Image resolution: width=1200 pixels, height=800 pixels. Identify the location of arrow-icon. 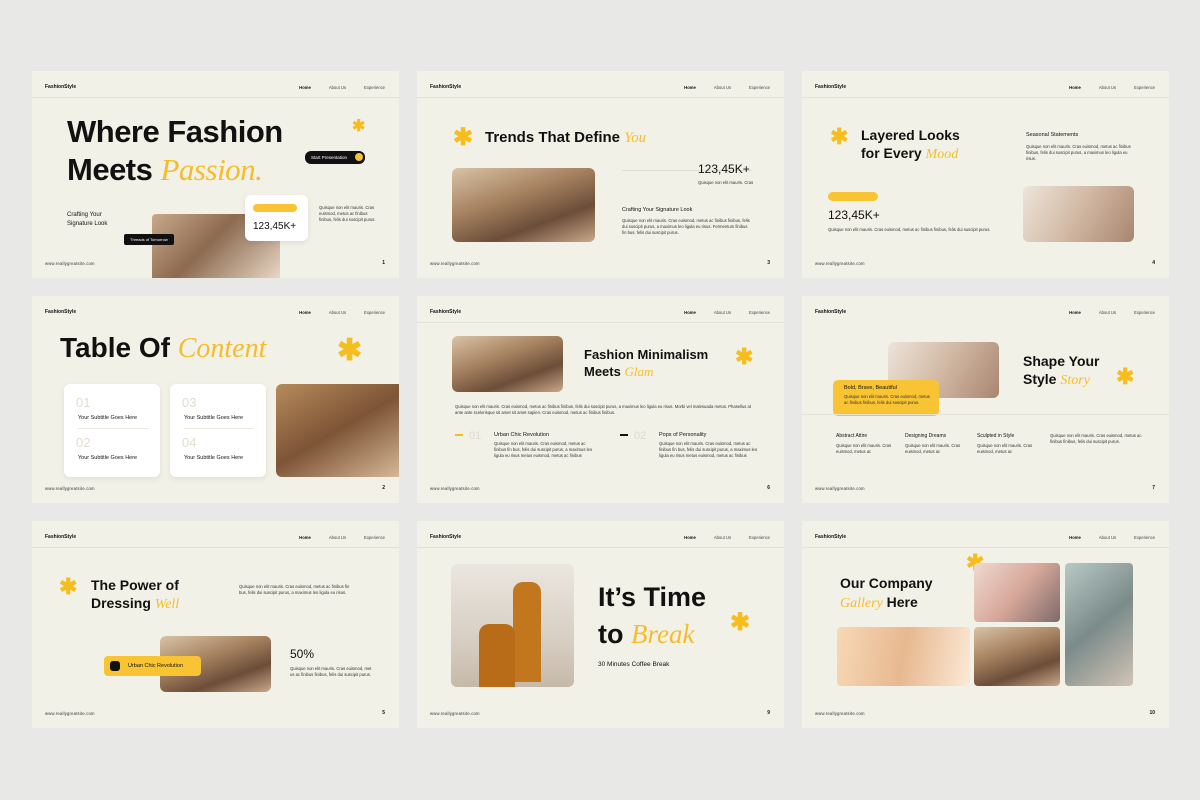
(359, 157).